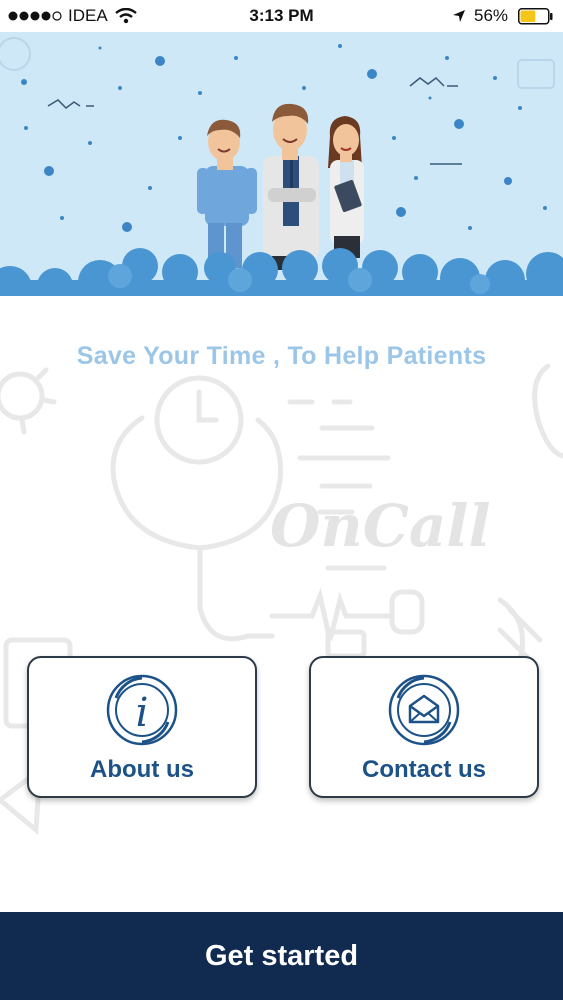  I want to click on get-started-button: Get started, so click(281, 956).